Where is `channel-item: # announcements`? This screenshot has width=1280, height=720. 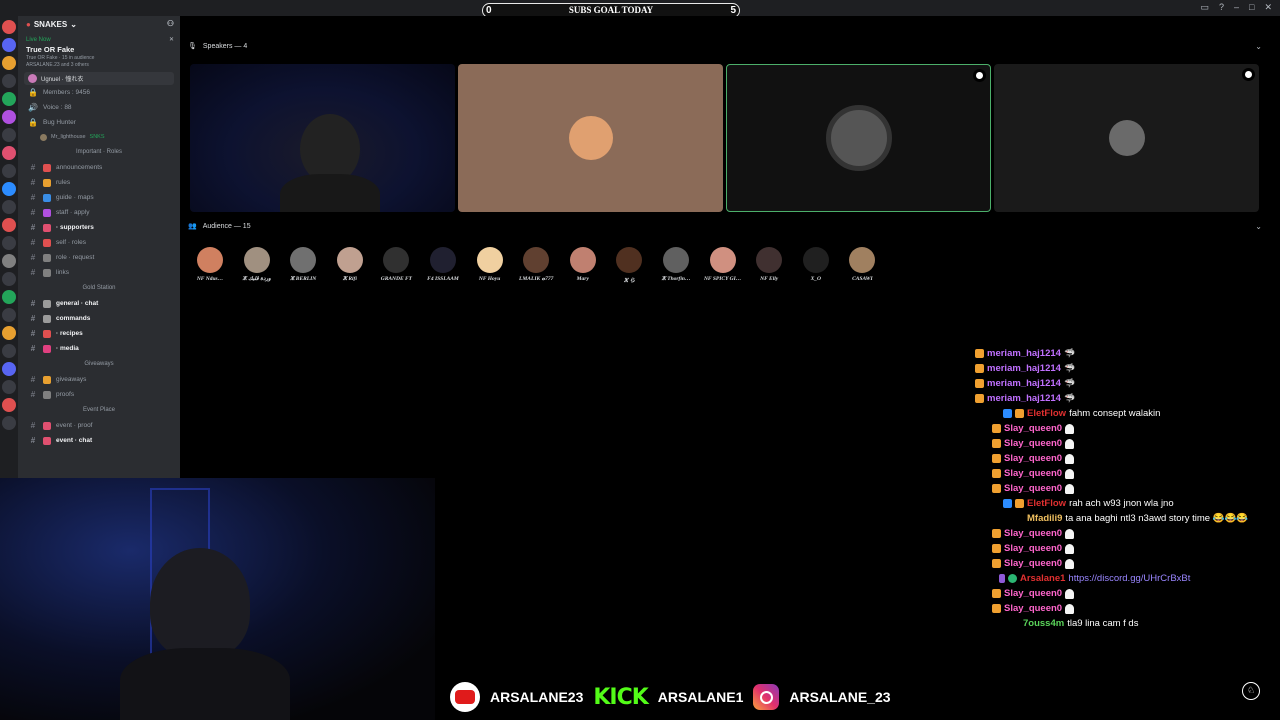 channel-item: # announcements is located at coordinates (99, 167).